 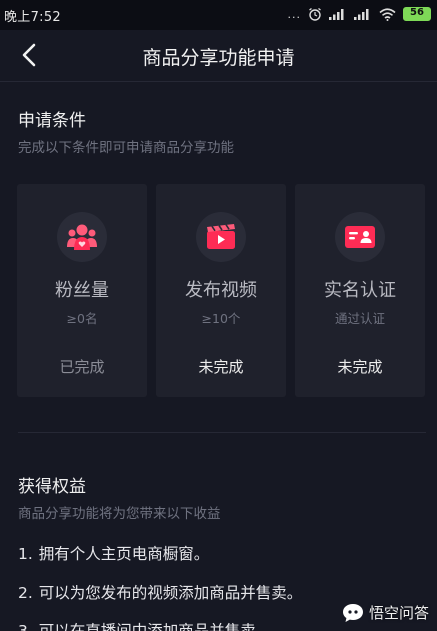 What do you see at coordinates (222, 432) in the screenshot?
I see `section-divider` at bounding box center [222, 432].